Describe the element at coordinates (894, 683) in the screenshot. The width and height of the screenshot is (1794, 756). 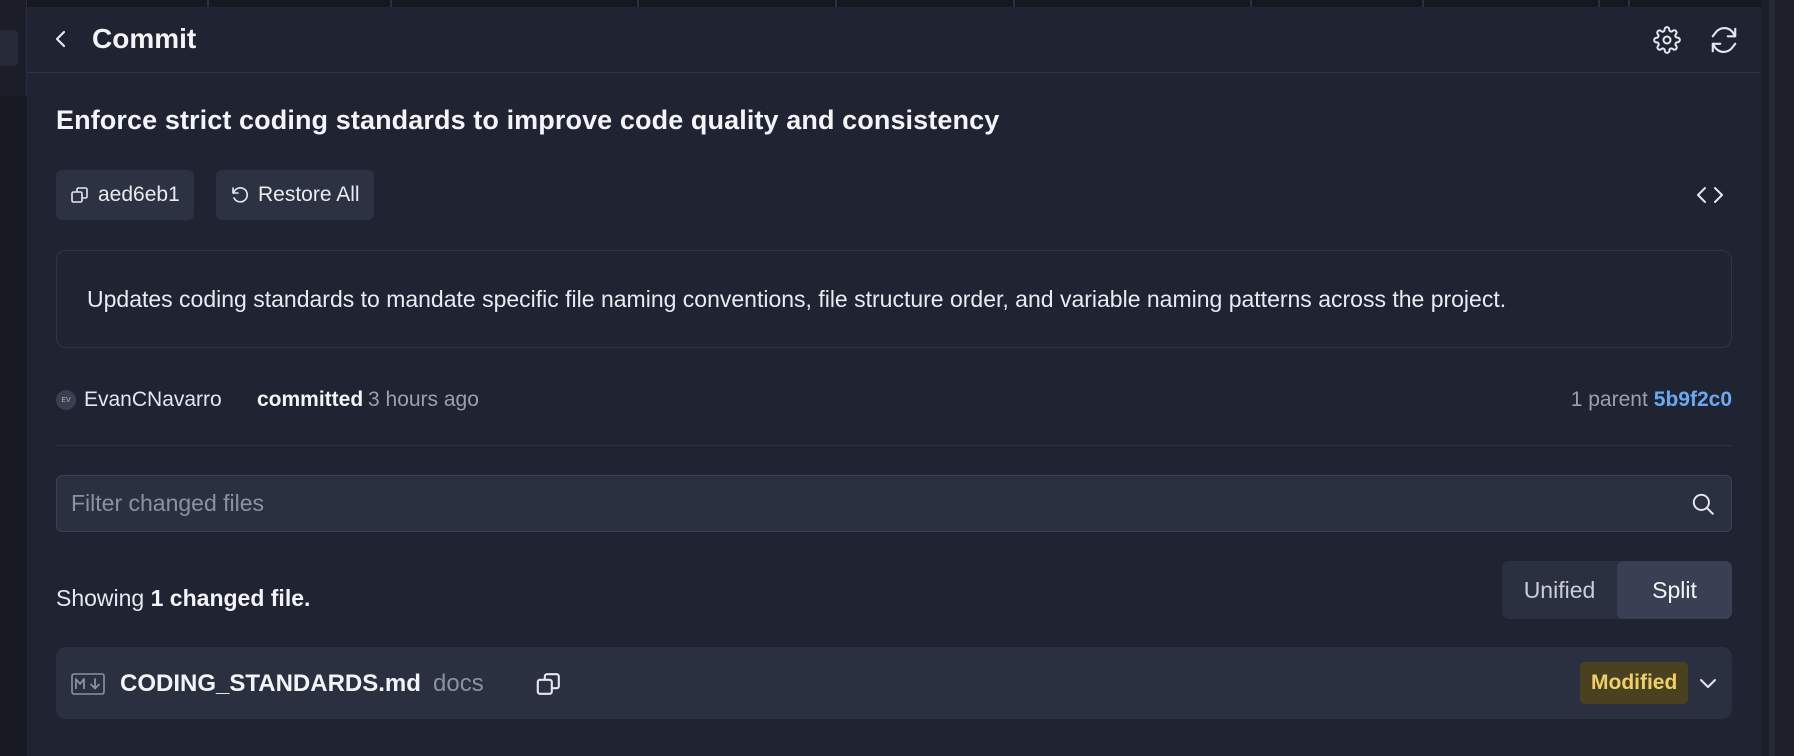
I see `changed-file-row: CODING_STANDARDS.md docs Modified` at that location.